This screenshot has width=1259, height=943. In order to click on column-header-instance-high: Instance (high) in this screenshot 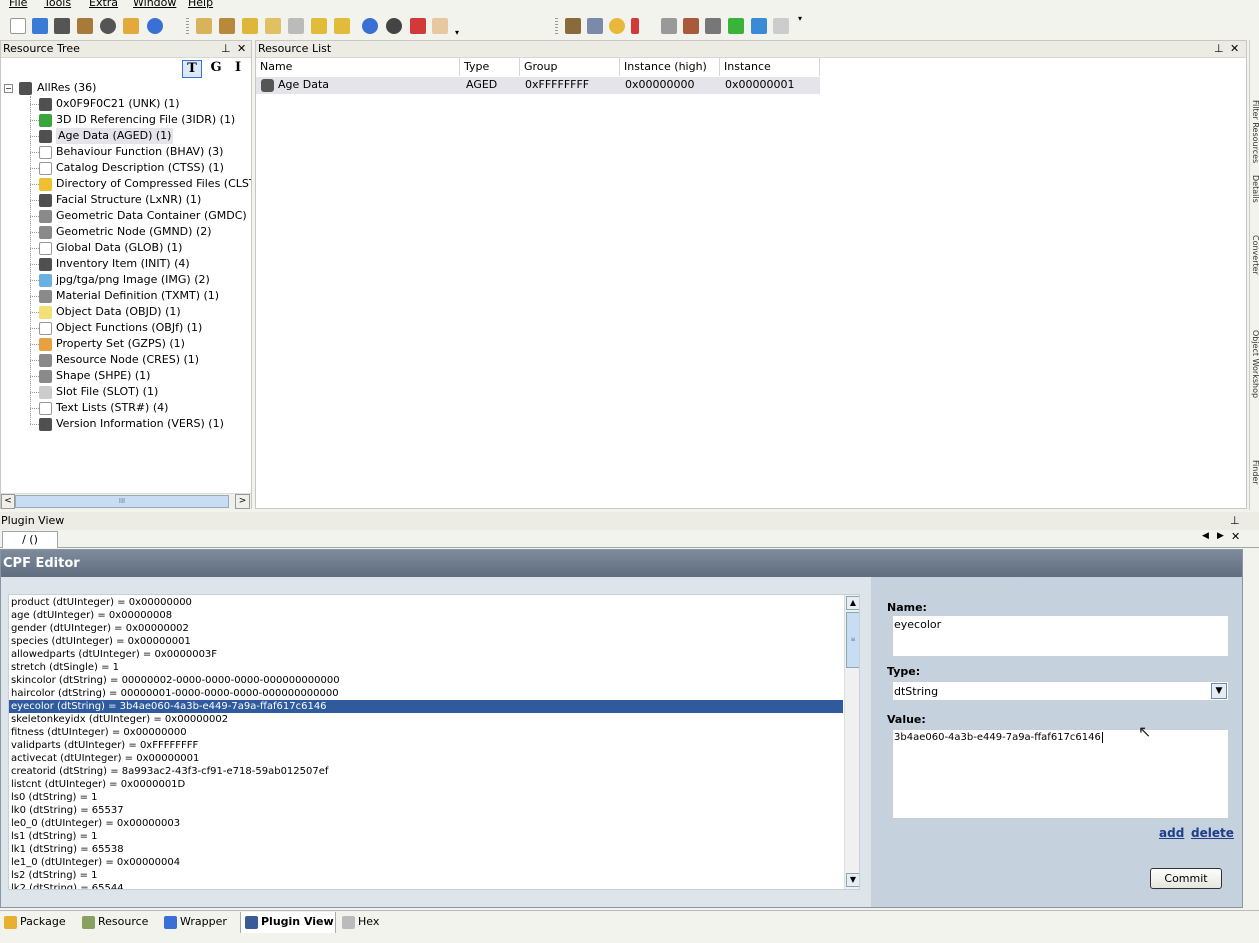, I will do `click(670, 67)`.